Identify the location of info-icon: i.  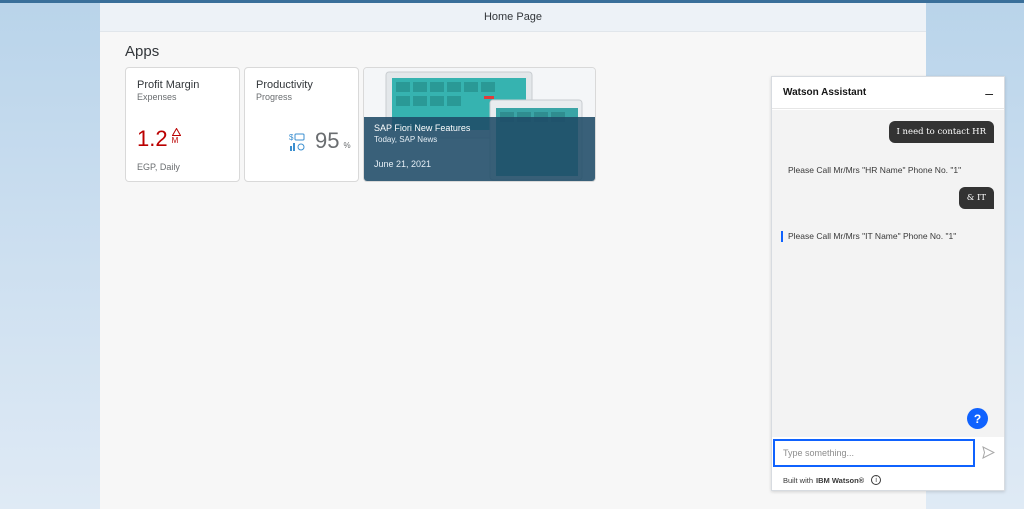
(876, 480).